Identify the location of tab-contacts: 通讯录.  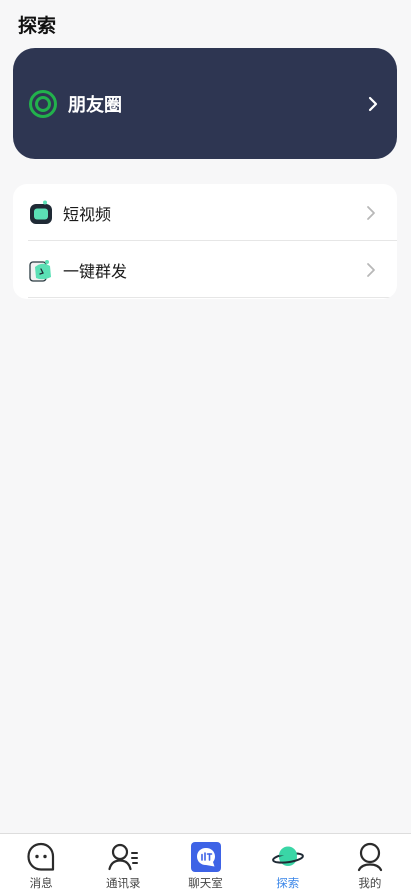
(123, 863).